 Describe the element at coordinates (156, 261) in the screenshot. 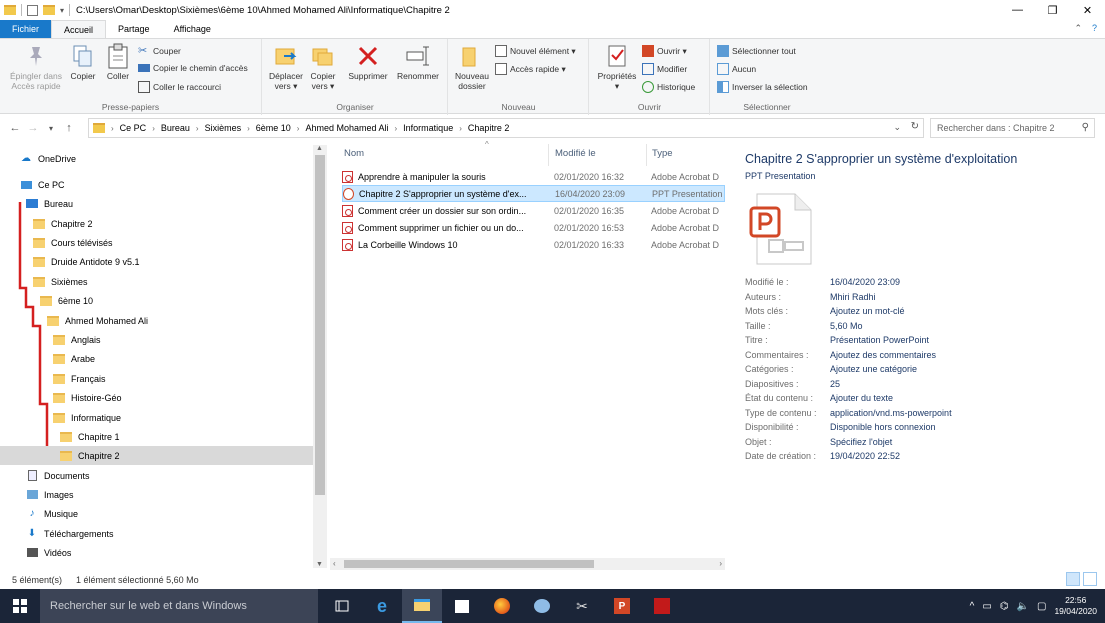

I see `nav-item-druide-antidote: Druide Antidote 9 v5.1` at that location.